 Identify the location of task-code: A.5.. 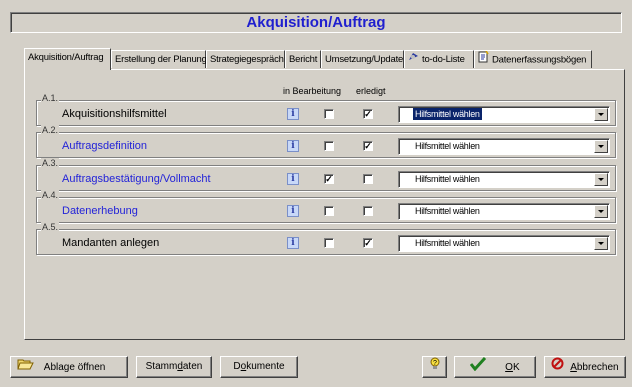
(50, 227).